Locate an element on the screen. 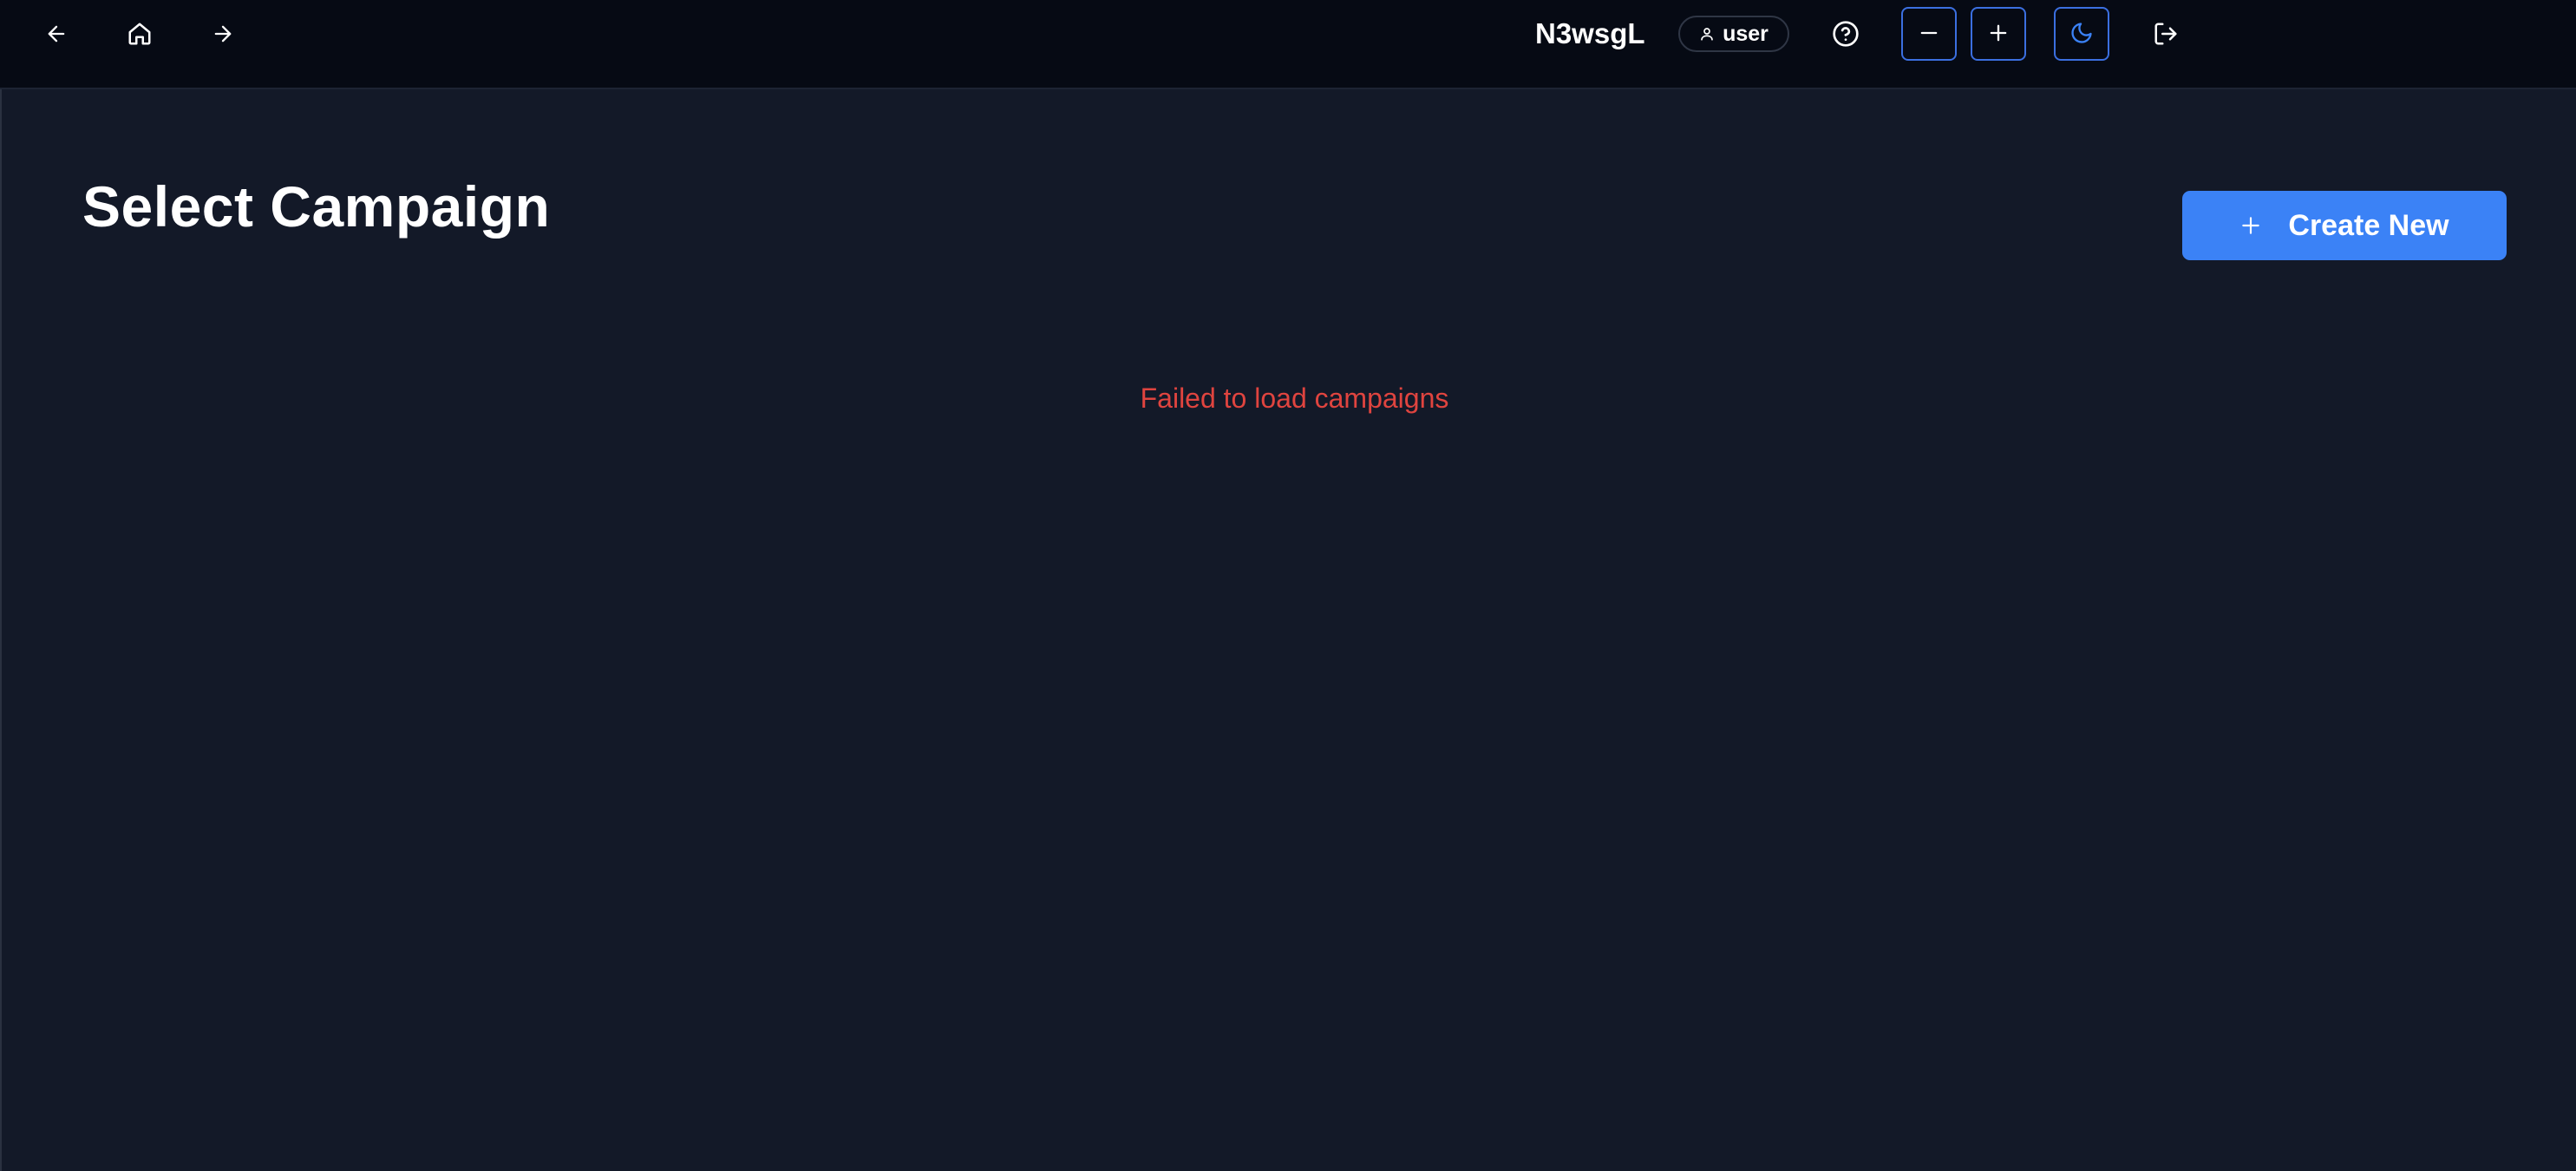  user-icon is located at coordinates (1707, 34).